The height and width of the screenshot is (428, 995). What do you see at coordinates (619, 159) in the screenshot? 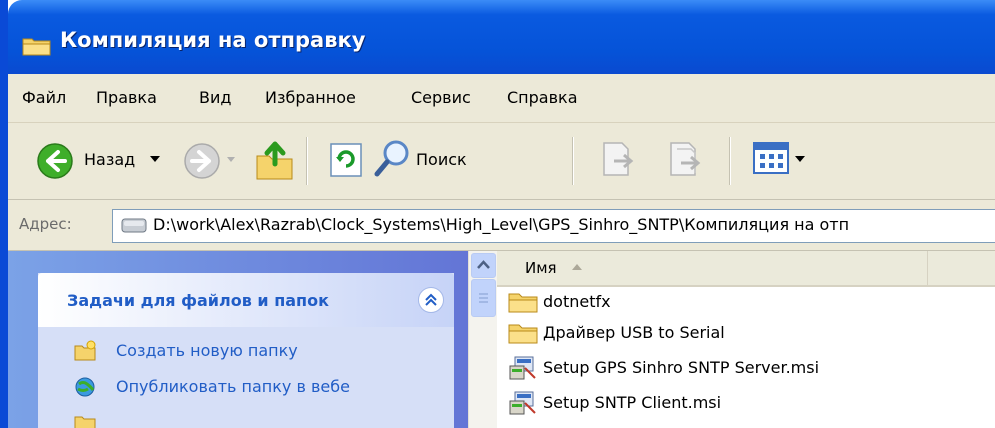
I see `move-to-icon` at bounding box center [619, 159].